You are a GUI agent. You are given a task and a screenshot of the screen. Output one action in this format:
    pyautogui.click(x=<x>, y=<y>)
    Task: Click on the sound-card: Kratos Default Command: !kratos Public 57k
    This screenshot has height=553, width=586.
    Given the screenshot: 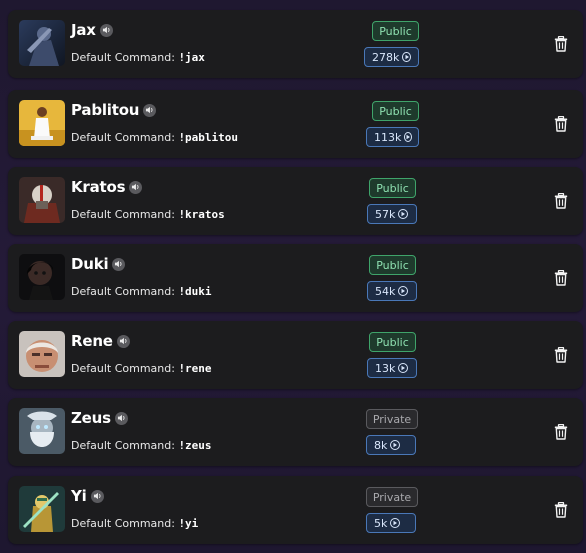 What is the action you would take?
    pyautogui.click(x=295, y=201)
    